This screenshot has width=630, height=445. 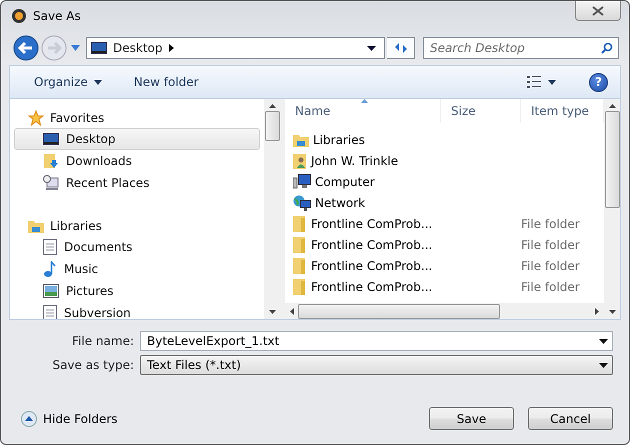 What do you see at coordinates (137, 310) in the screenshot?
I see `nav-item: Subversion` at bounding box center [137, 310].